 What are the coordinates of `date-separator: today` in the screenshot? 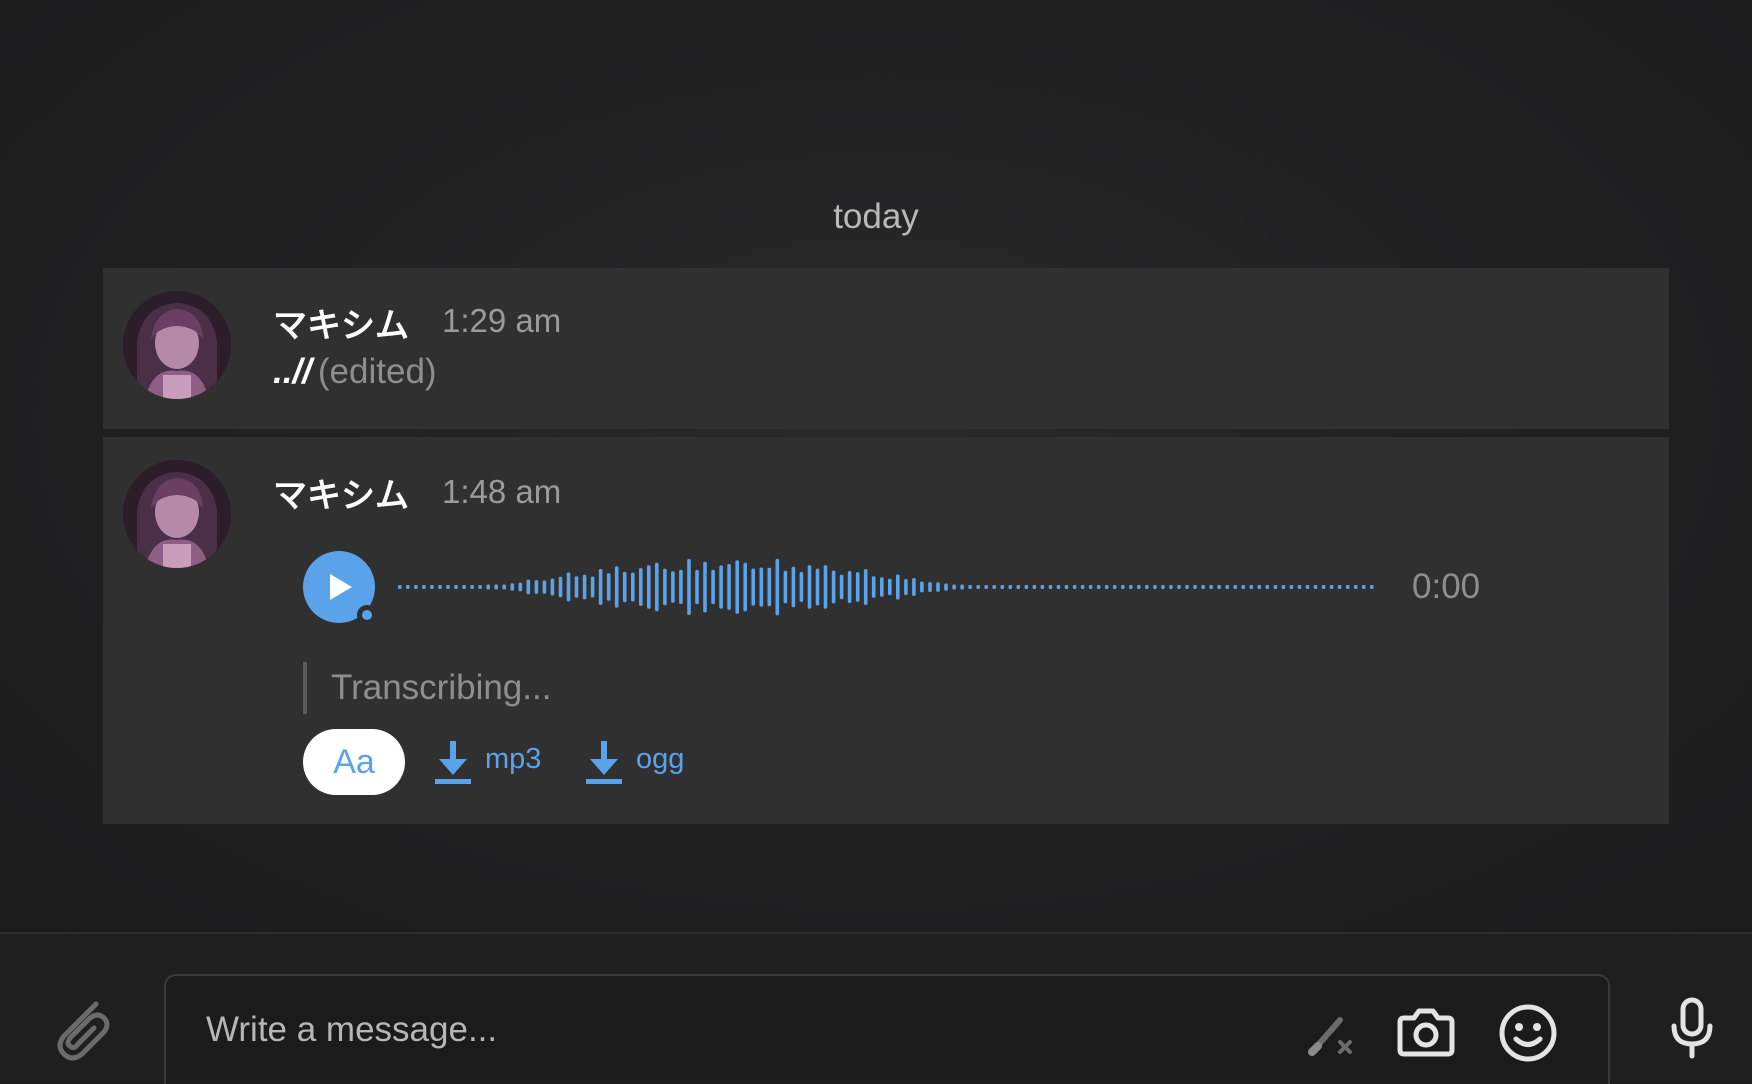 It's located at (876, 216).